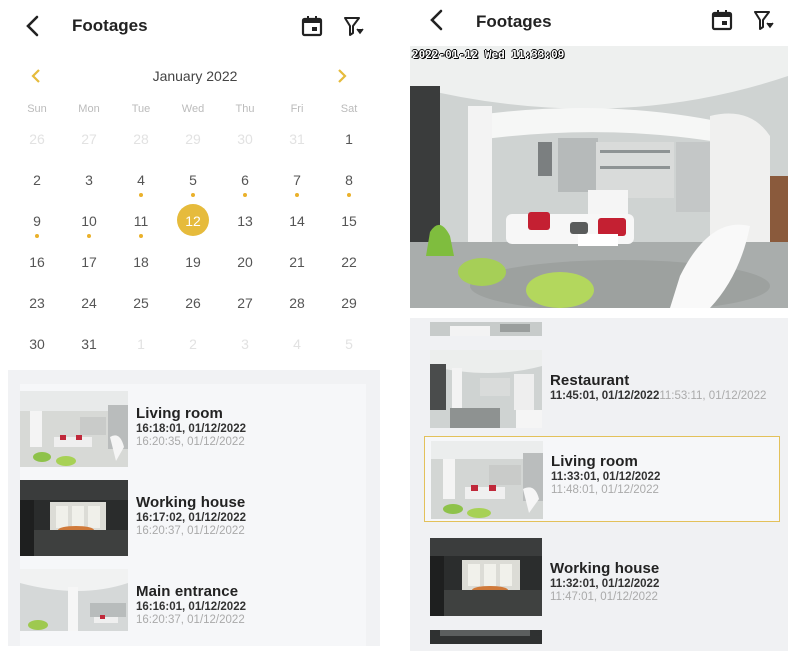 This screenshot has height=651, width=788. I want to click on month-label: January 2022, so click(195, 76).